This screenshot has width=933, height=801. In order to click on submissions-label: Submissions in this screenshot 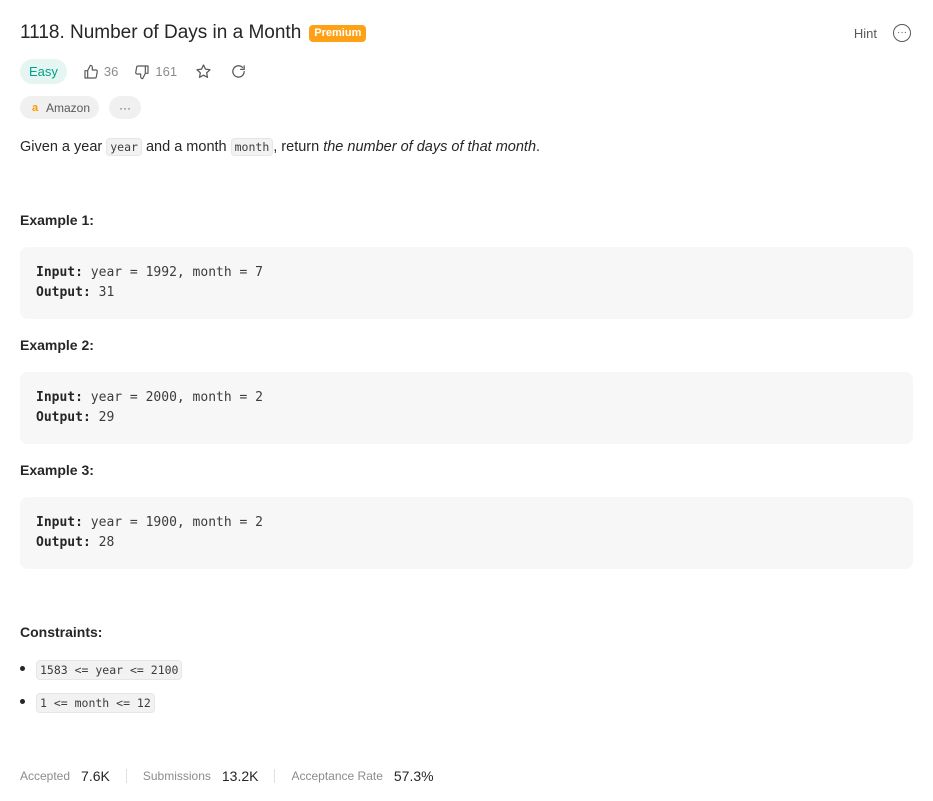, I will do `click(176, 776)`.